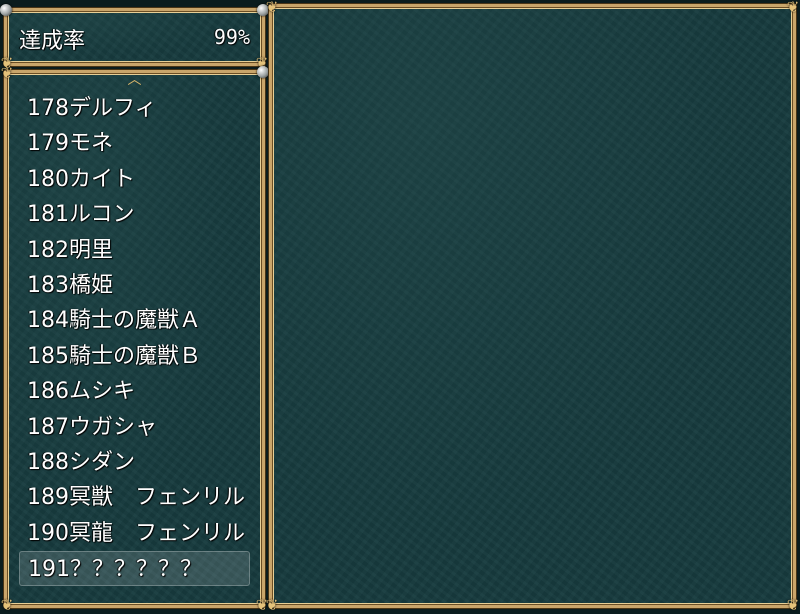  I want to click on list-item: 187ウガシャ, so click(134, 427).